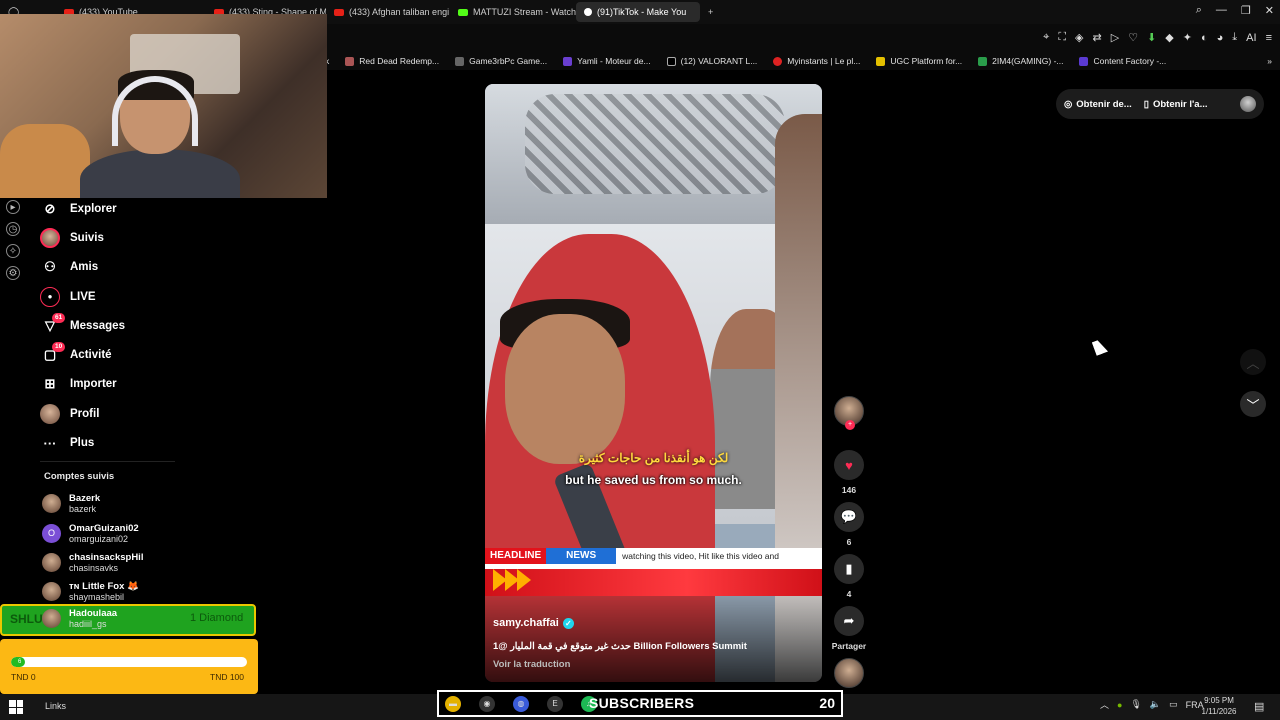 Image resolution: width=1280 pixels, height=720 pixels. What do you see at coordinates (849, 673) in the screenshot?
I see `music-disc-avatar` at bounding box center [849, 673].